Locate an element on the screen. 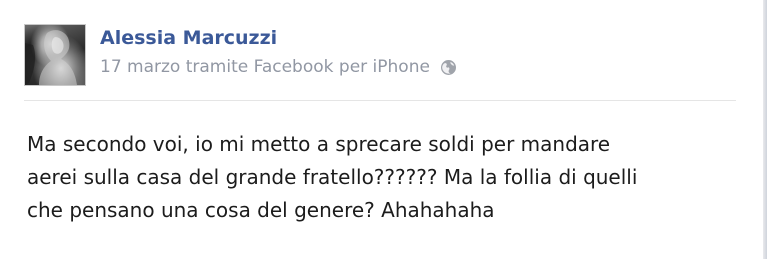 This screenshot has width=767, height=259. avatar-photo is located at coordinates (51, 57).